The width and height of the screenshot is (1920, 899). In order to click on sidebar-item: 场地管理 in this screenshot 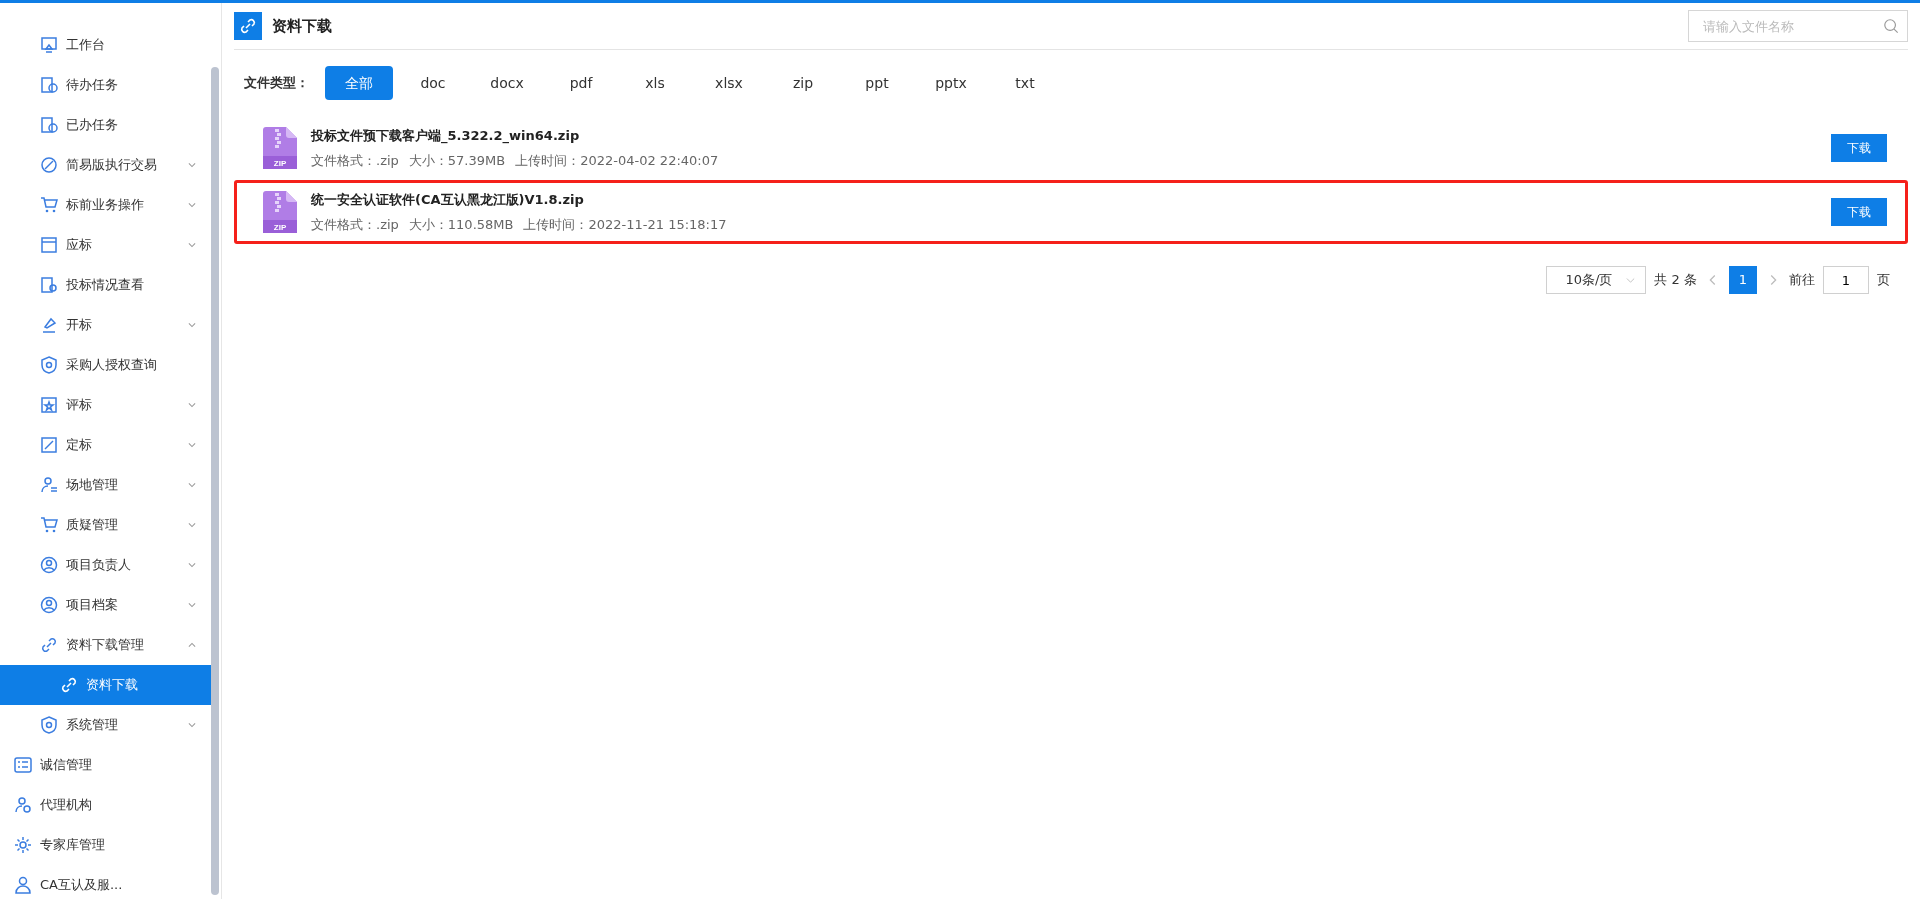, I will do `click(110, 485)`.